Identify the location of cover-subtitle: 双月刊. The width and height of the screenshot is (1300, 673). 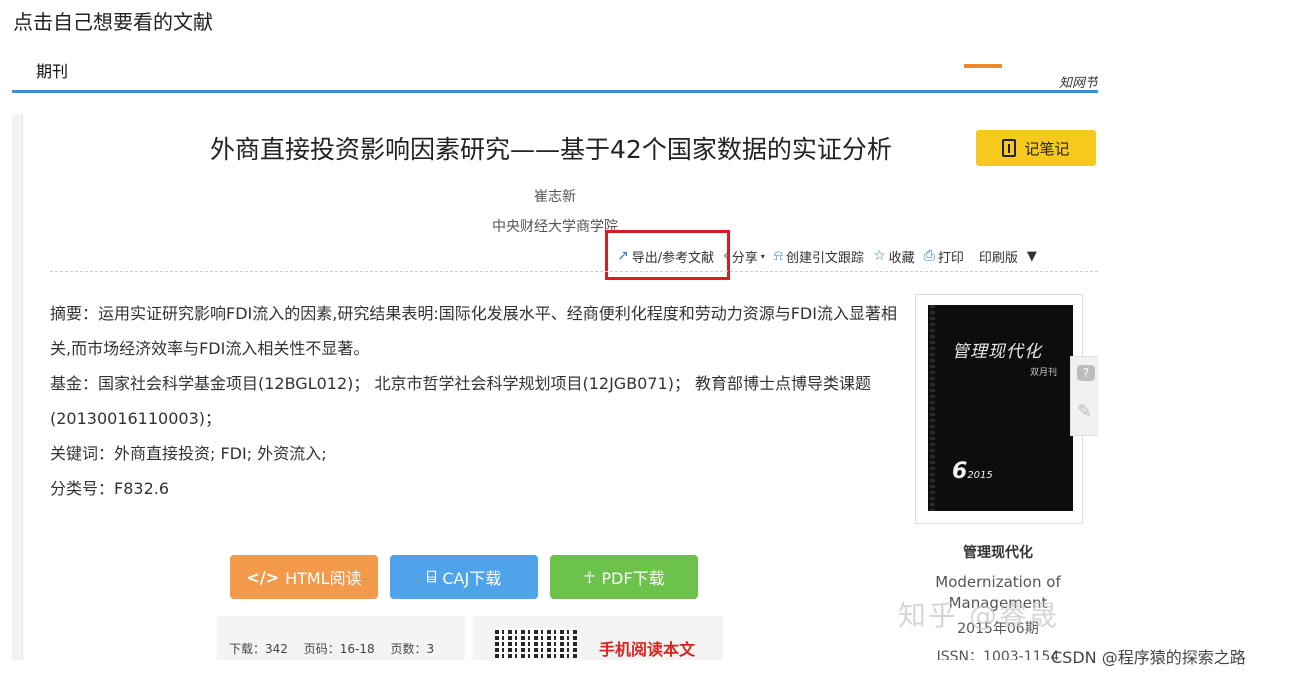
(1044, 373).